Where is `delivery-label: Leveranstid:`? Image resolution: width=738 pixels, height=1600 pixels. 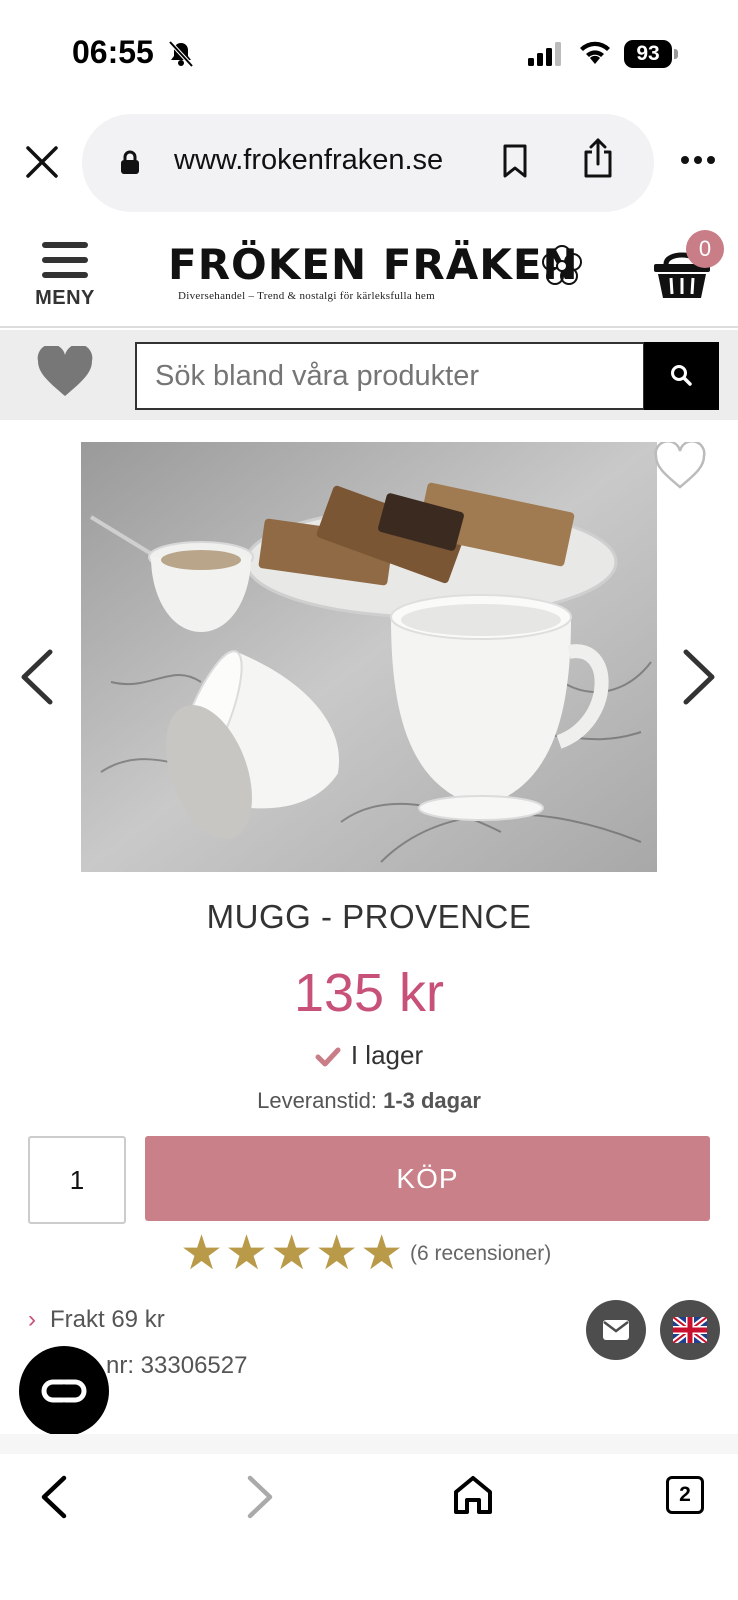 delivery-label: Leveranstid: is located at coordinates (317, 1100).